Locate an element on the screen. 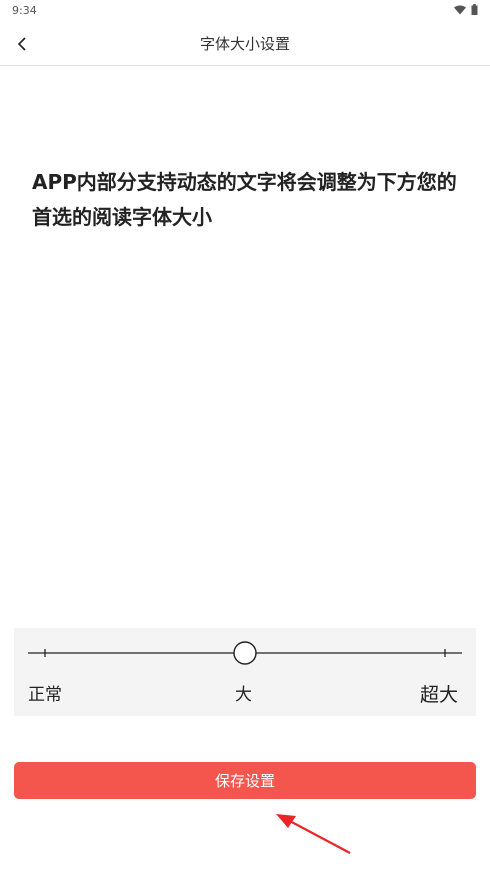 This screenshot has height=872, width=490. slider-thumb is located at coordinates (245, 653).